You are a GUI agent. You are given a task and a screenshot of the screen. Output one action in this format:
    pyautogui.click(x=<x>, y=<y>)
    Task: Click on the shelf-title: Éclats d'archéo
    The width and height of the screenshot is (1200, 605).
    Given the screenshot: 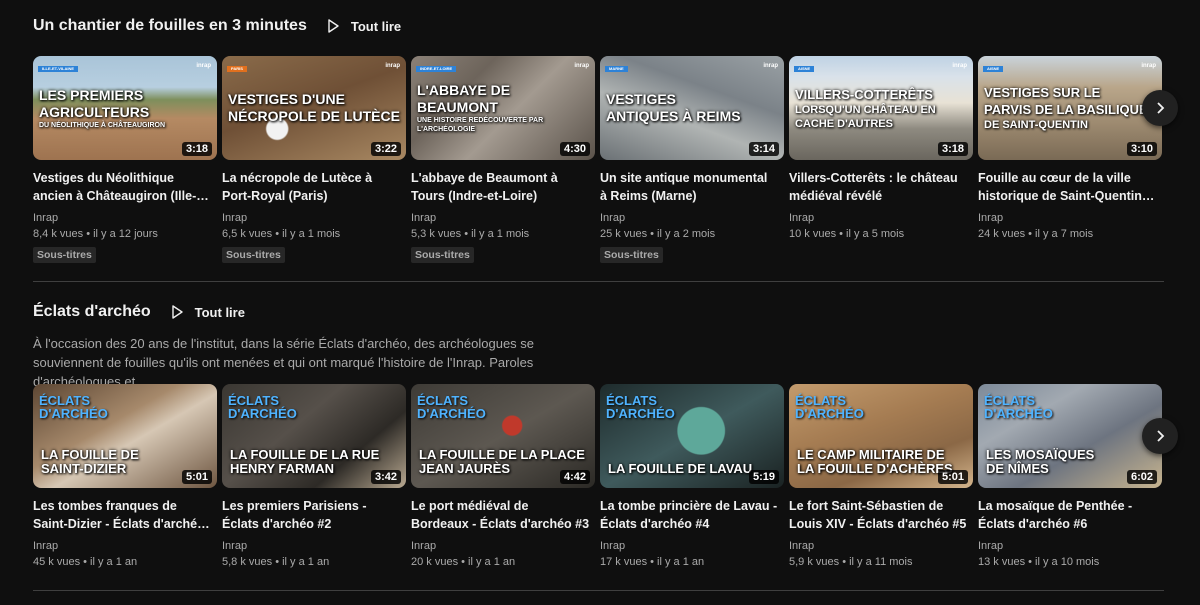 What is the action you would take?
    pyautogui.click(x=92, y=312)
    